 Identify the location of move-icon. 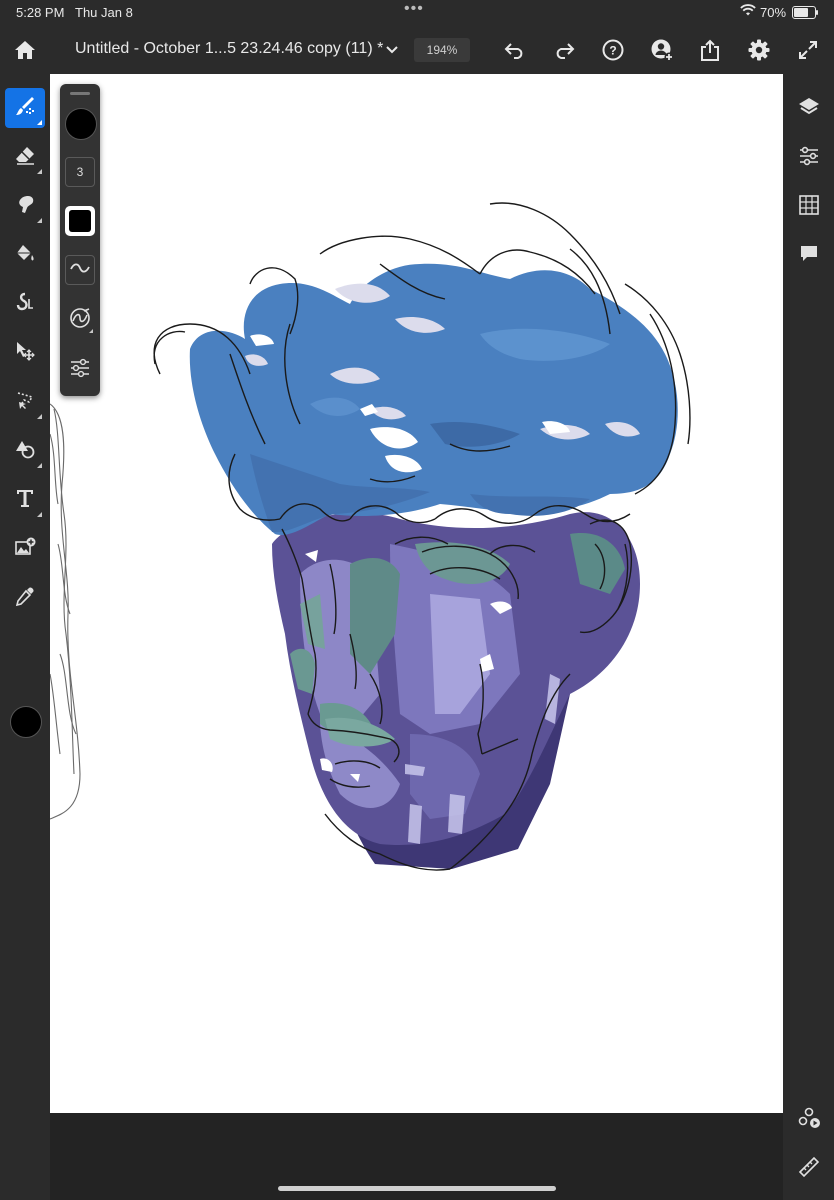
(25, 353).